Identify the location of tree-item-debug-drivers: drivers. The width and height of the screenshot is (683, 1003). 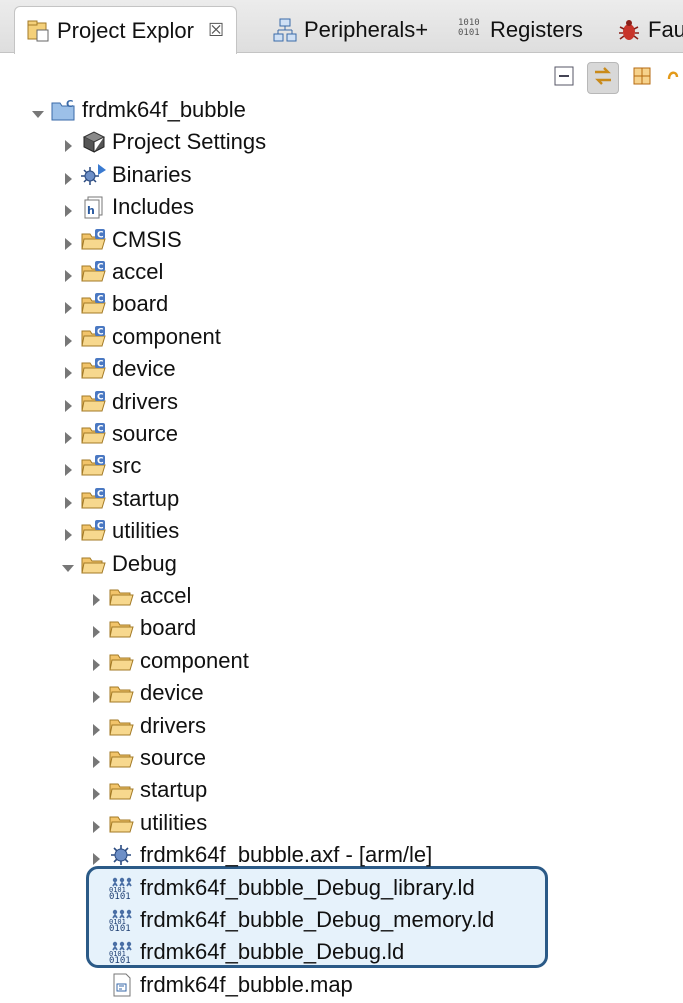
(147, 726).